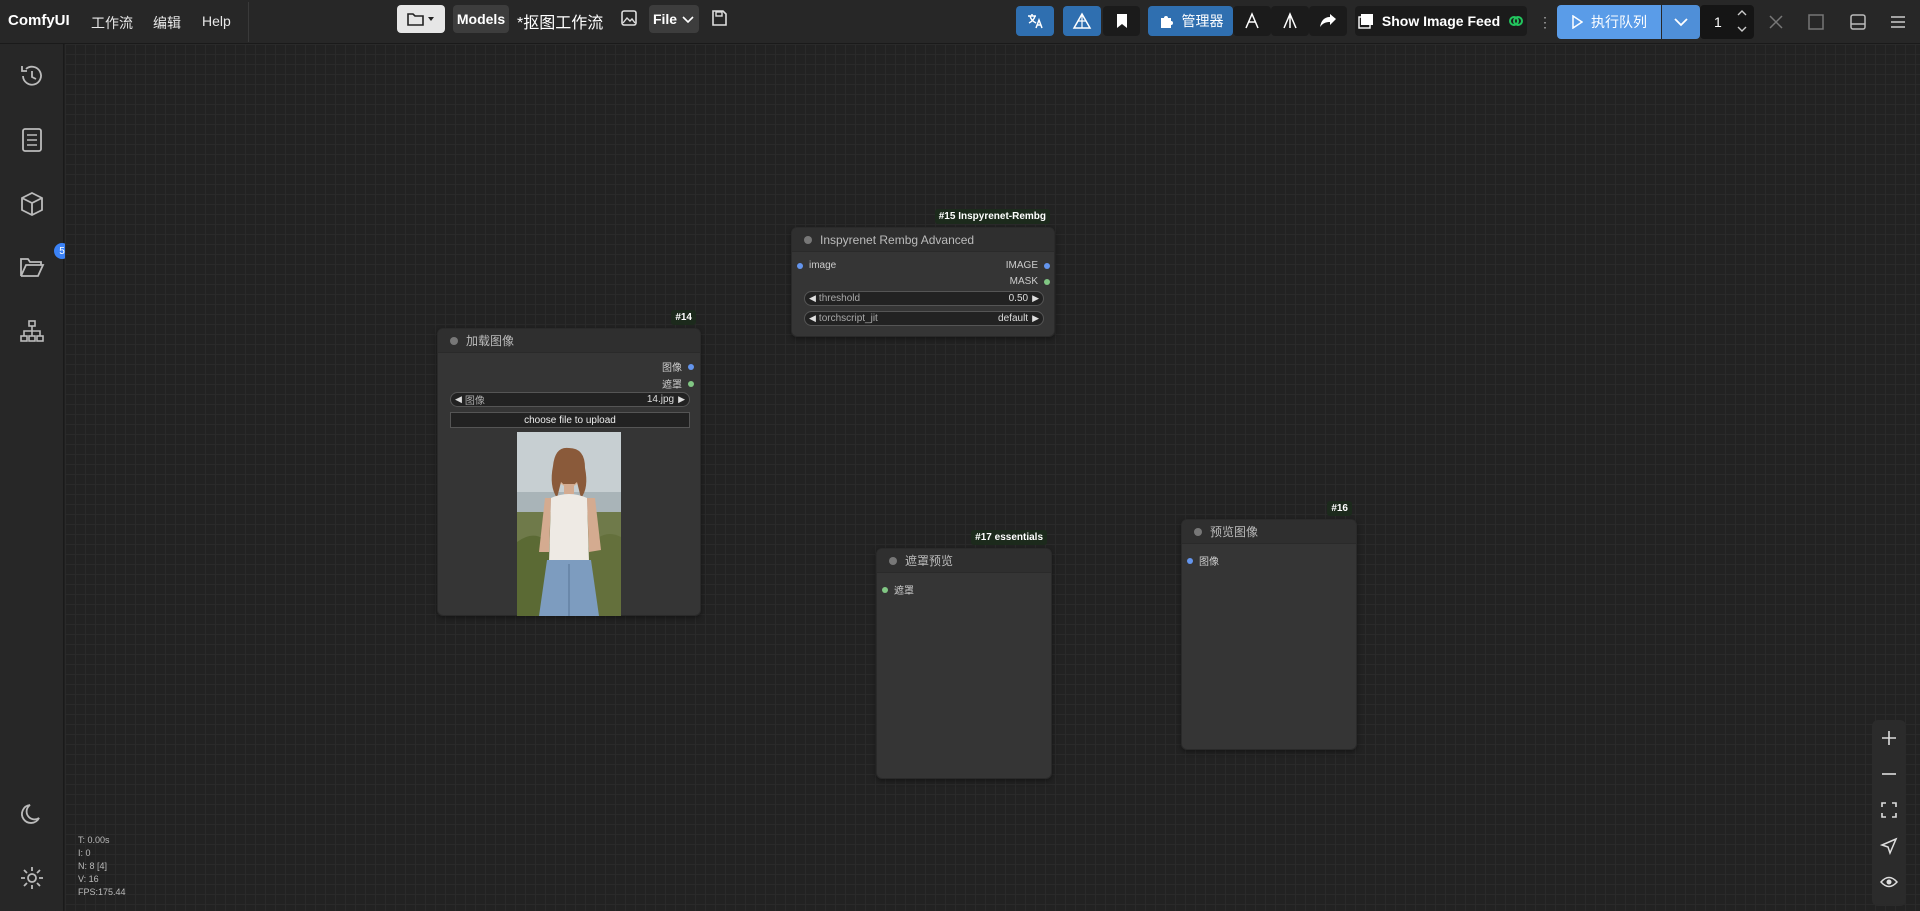  I want to click on manager-button: 管理器, so click(1190, 21).